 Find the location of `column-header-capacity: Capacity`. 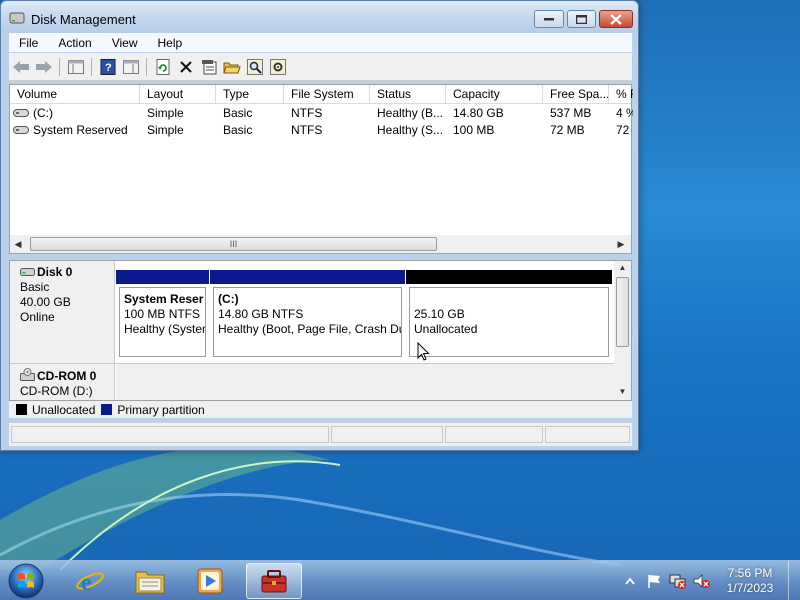

column-header-capacity: Capacity is located at coordinates (494, 94).